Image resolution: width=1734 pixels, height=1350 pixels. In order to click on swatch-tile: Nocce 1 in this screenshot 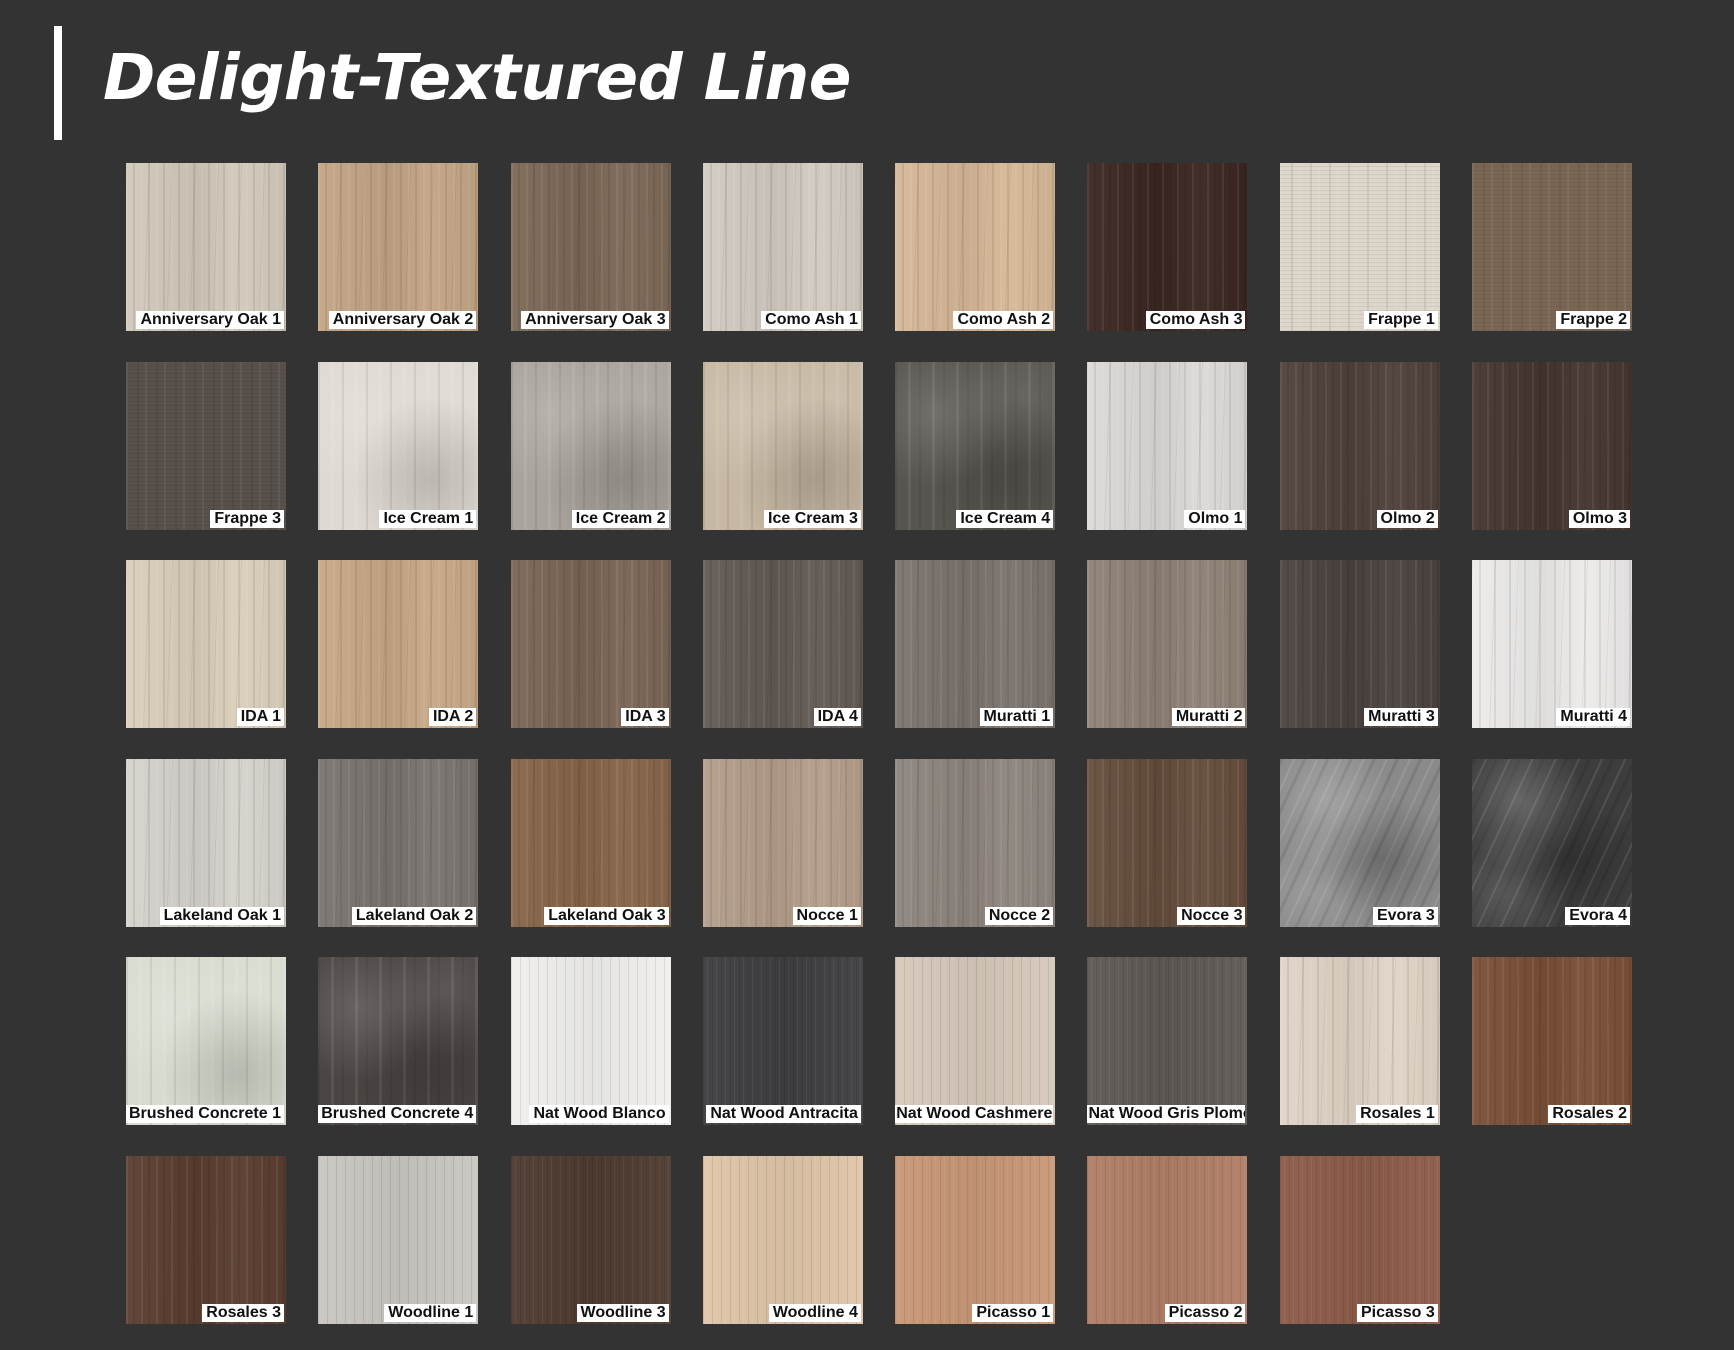, I will do `click(782, 842)`.